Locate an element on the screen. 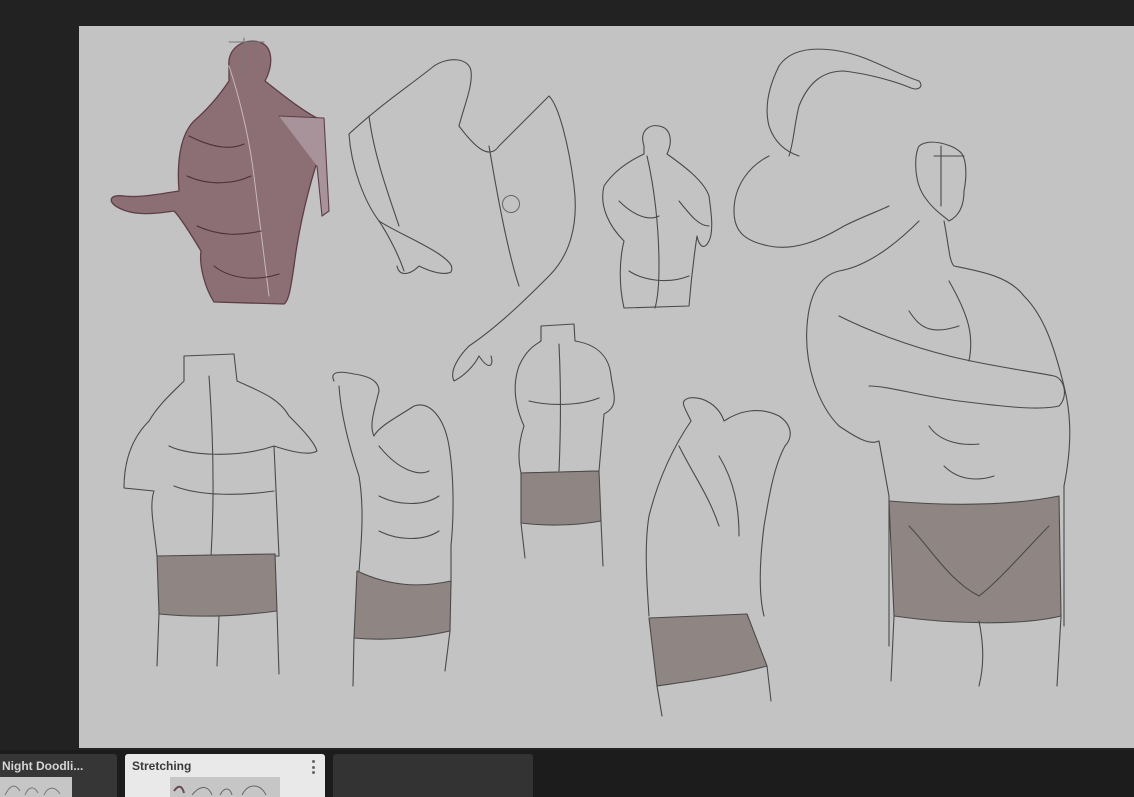 The image size is (1134, 797). document-gallery-bar: Night Doodli... Stretching is located at coordinates (567, 773).